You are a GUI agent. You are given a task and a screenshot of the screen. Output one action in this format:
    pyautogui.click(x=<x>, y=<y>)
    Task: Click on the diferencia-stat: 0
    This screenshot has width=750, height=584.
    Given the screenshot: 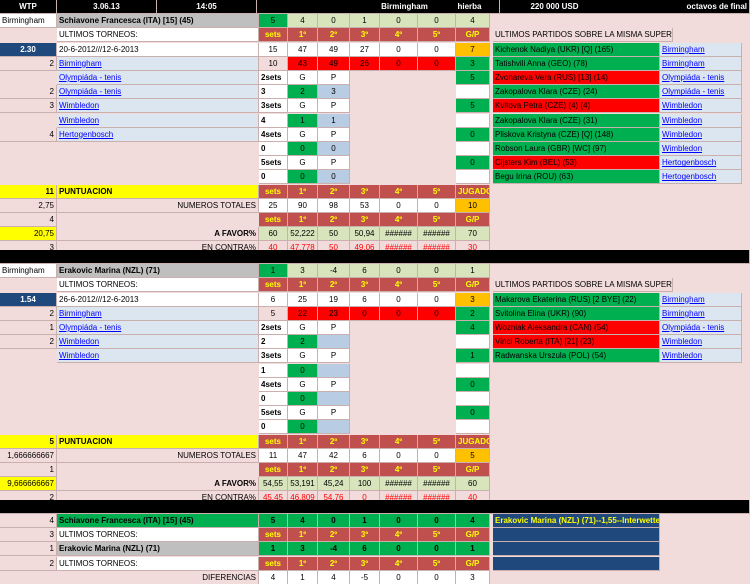 What is the action you would take?
    pyautogui.click(x=399, y=577)
    